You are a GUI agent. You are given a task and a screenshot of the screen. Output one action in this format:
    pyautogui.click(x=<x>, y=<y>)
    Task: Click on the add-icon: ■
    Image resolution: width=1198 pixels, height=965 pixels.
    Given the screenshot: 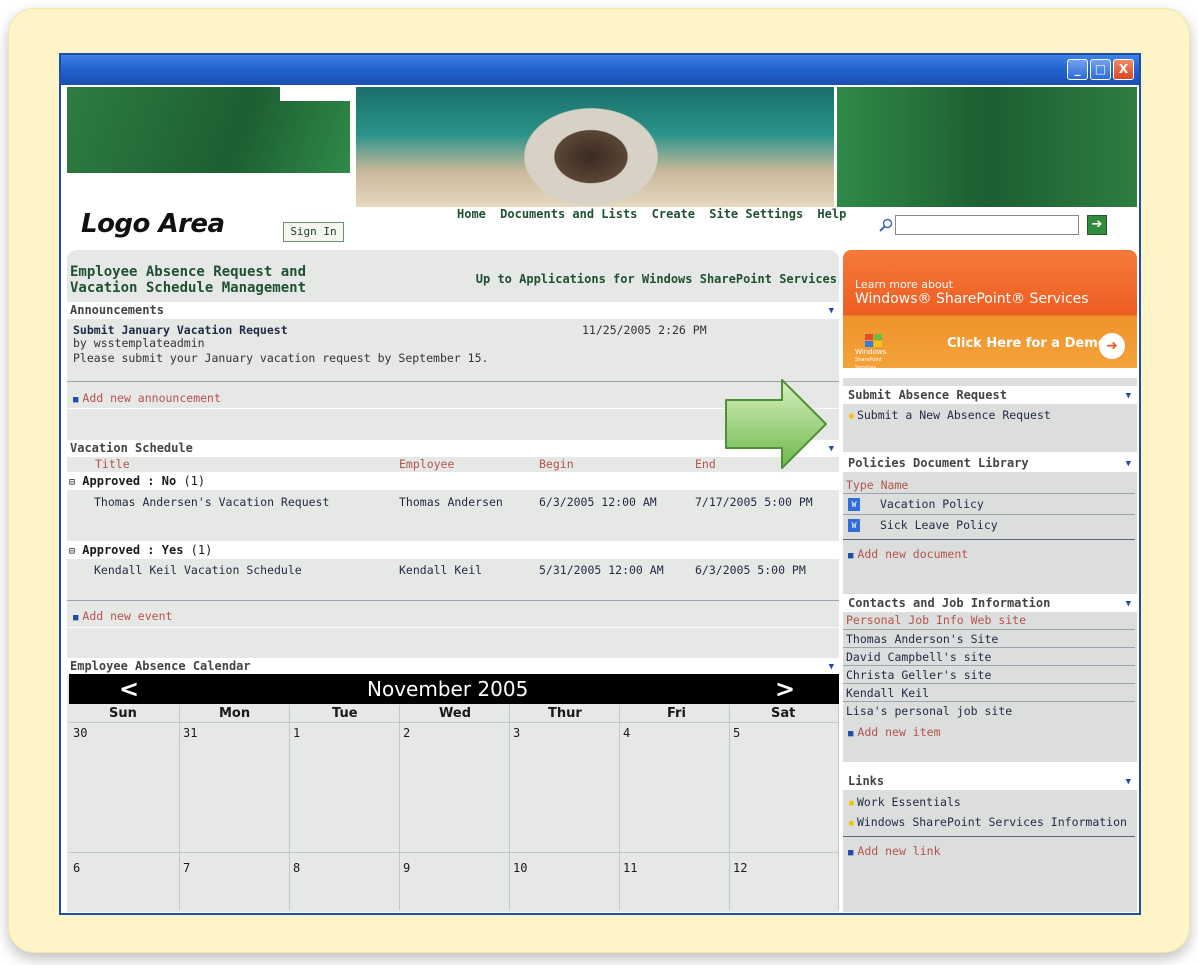 What is the action you would take?
    pyautogui.click(x=76, y=400)
    